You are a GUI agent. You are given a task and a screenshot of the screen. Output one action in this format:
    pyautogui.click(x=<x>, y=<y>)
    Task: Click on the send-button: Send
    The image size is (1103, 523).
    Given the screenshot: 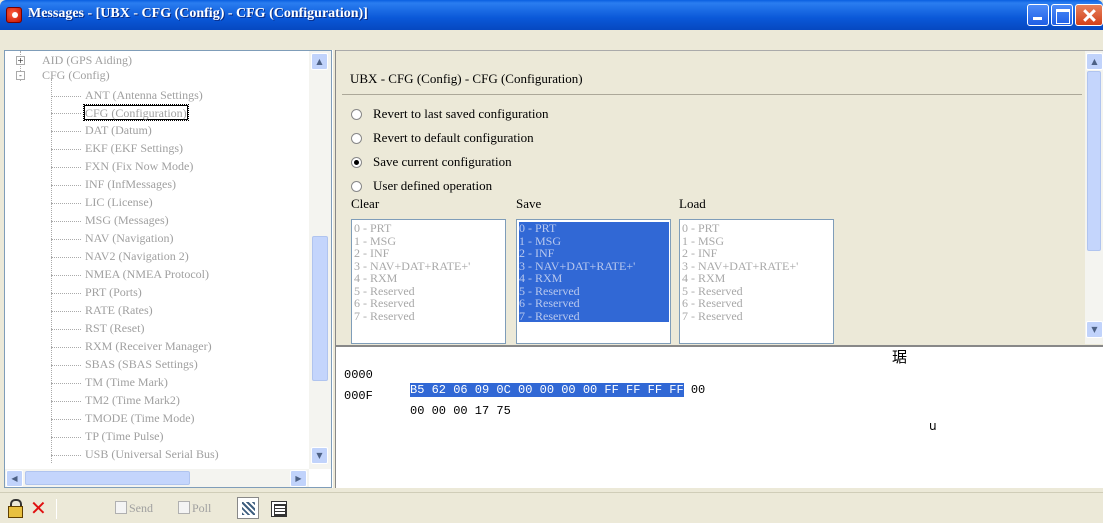 What is the action you would take?
    pyautogui.click(x=134, y=508)
    